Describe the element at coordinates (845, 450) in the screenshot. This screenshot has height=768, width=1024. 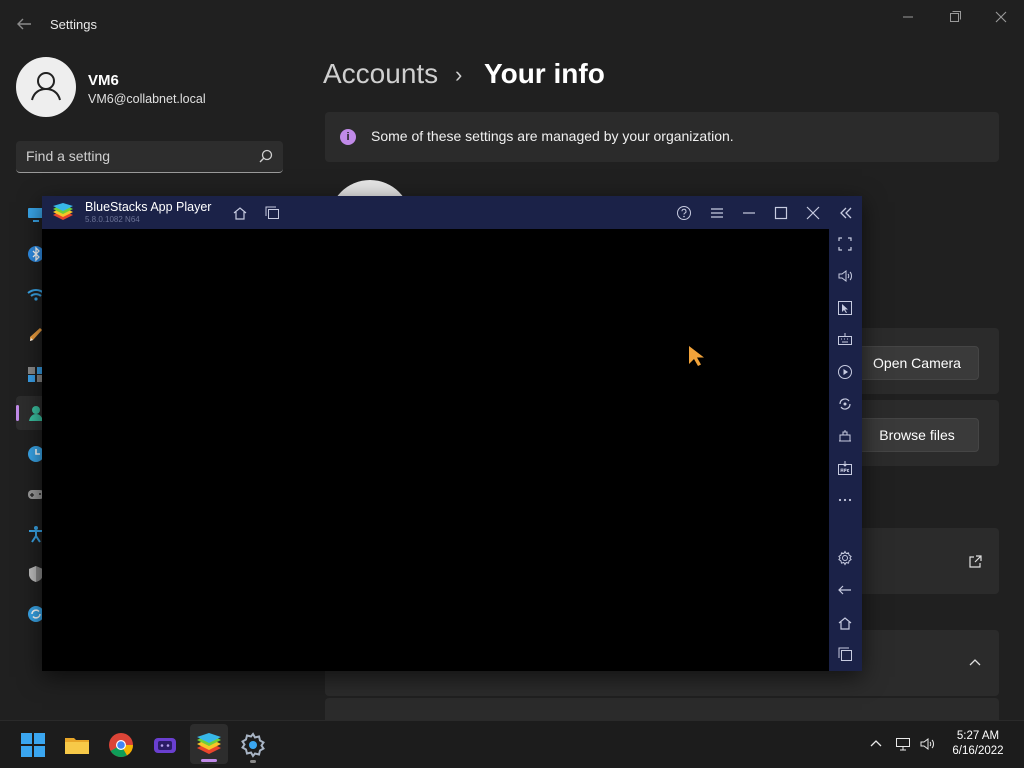
I see `bluestacks-sidebar` at that location.